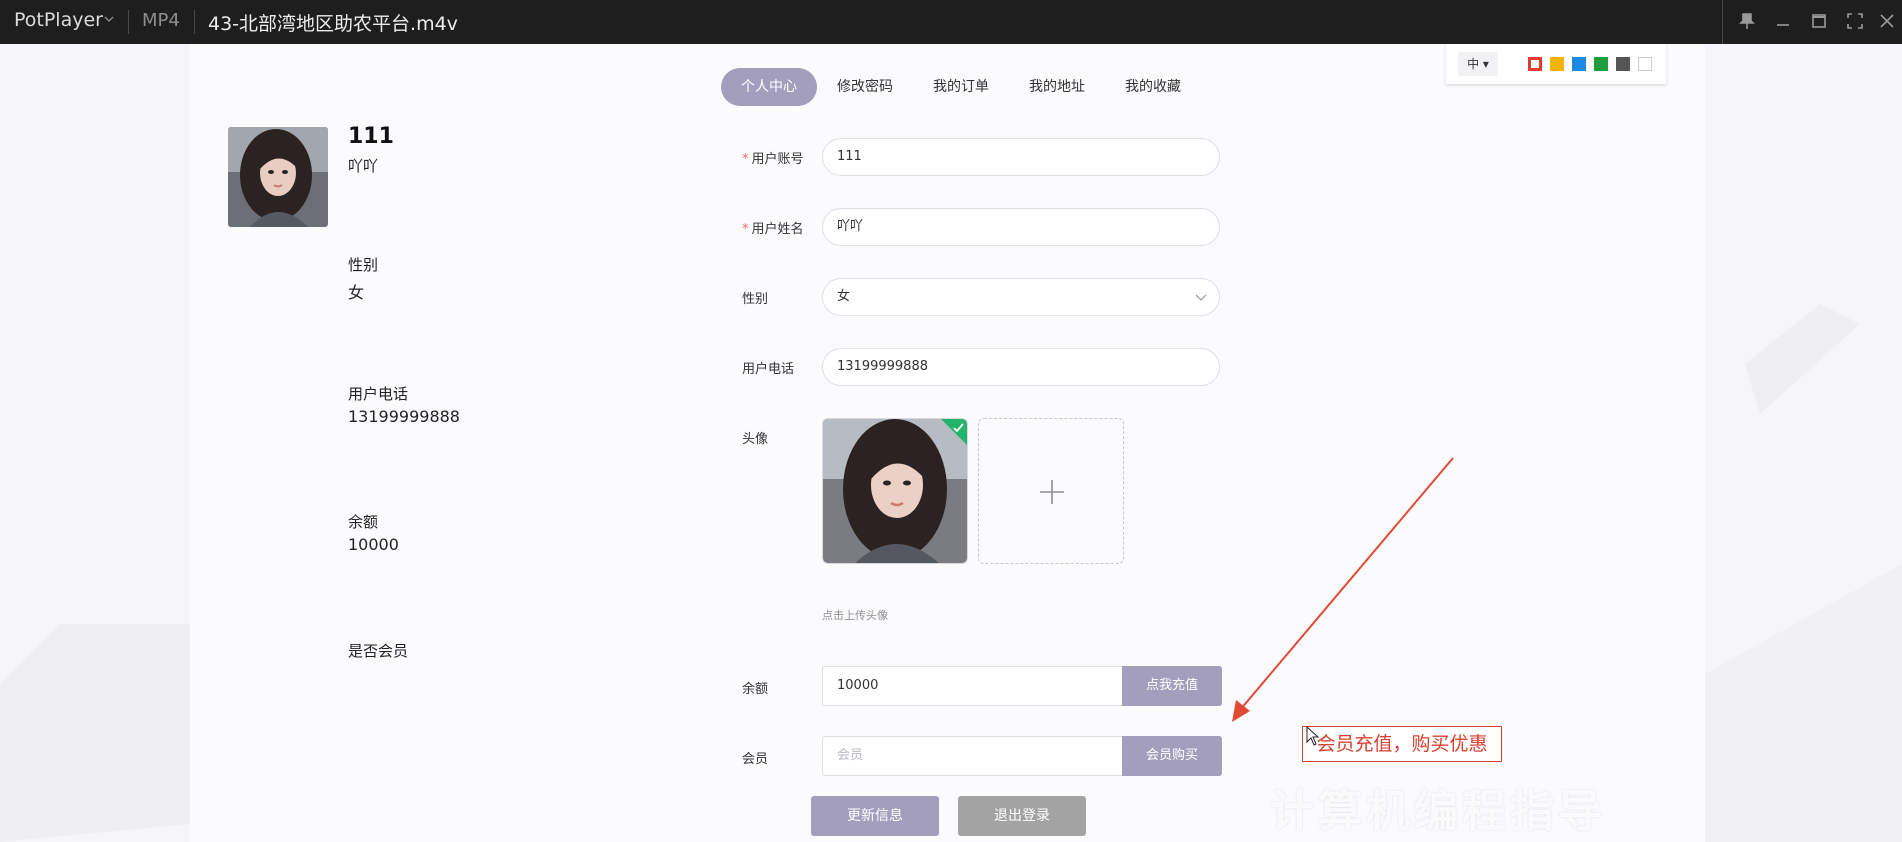  Describe the element at coordinates (1172, 756) in the screenshot. I see `member-buy-button: 会员购买` at that location.